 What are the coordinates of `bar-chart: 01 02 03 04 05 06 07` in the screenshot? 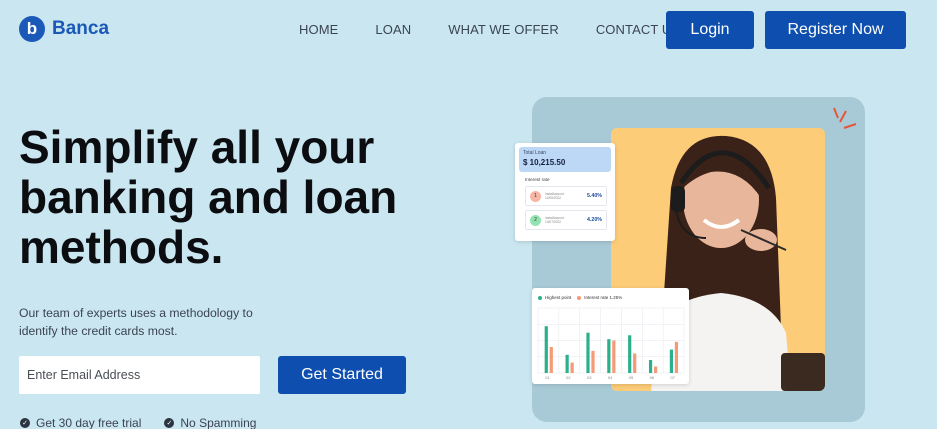 It's located at (611, 343).